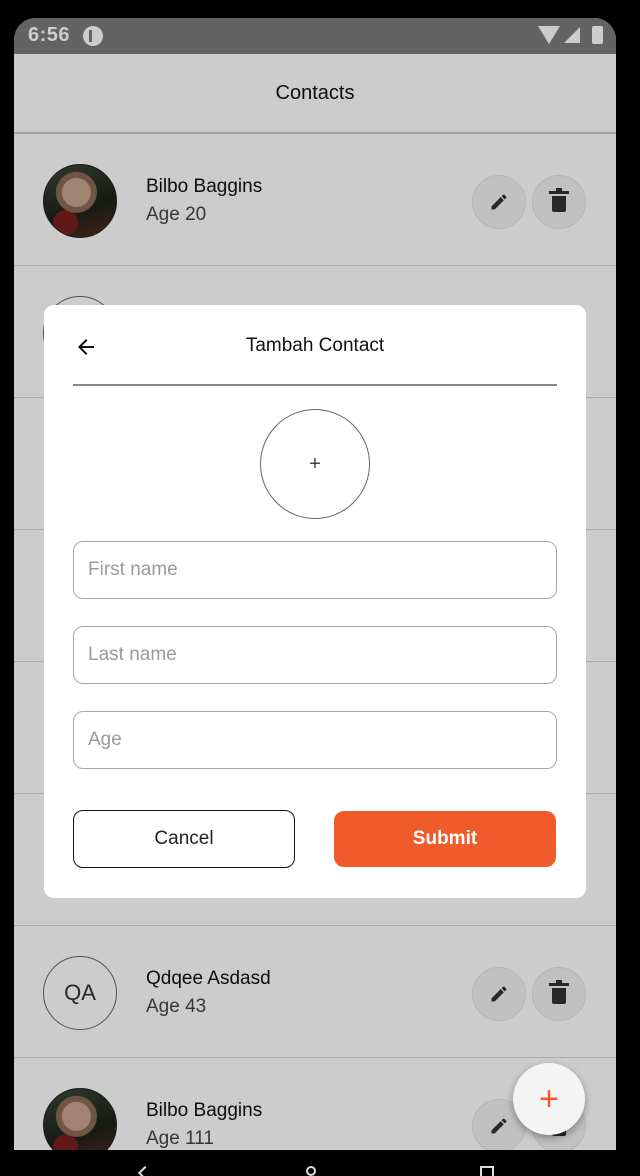 The width and height of the screenshot is (640, 1176). What do you see at coordinates (320, 1163) in the screenshot?
I see `system-nav-bar` at bounding box center [320, 1163].